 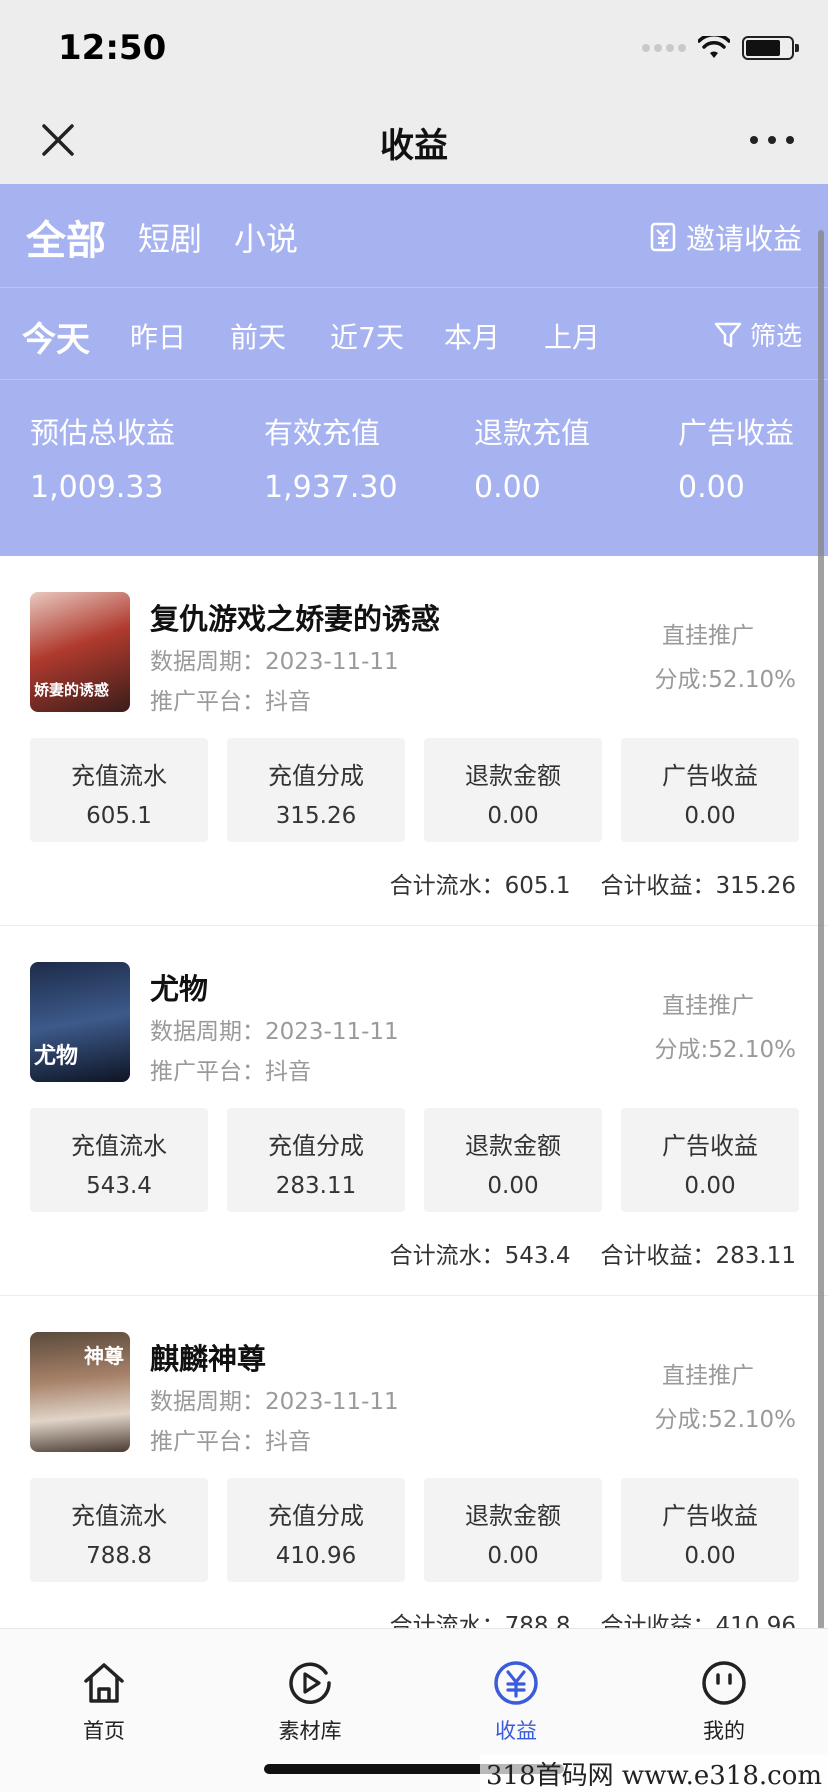 I want to click on tab-income: 收益, so click(x=516, y=1702).